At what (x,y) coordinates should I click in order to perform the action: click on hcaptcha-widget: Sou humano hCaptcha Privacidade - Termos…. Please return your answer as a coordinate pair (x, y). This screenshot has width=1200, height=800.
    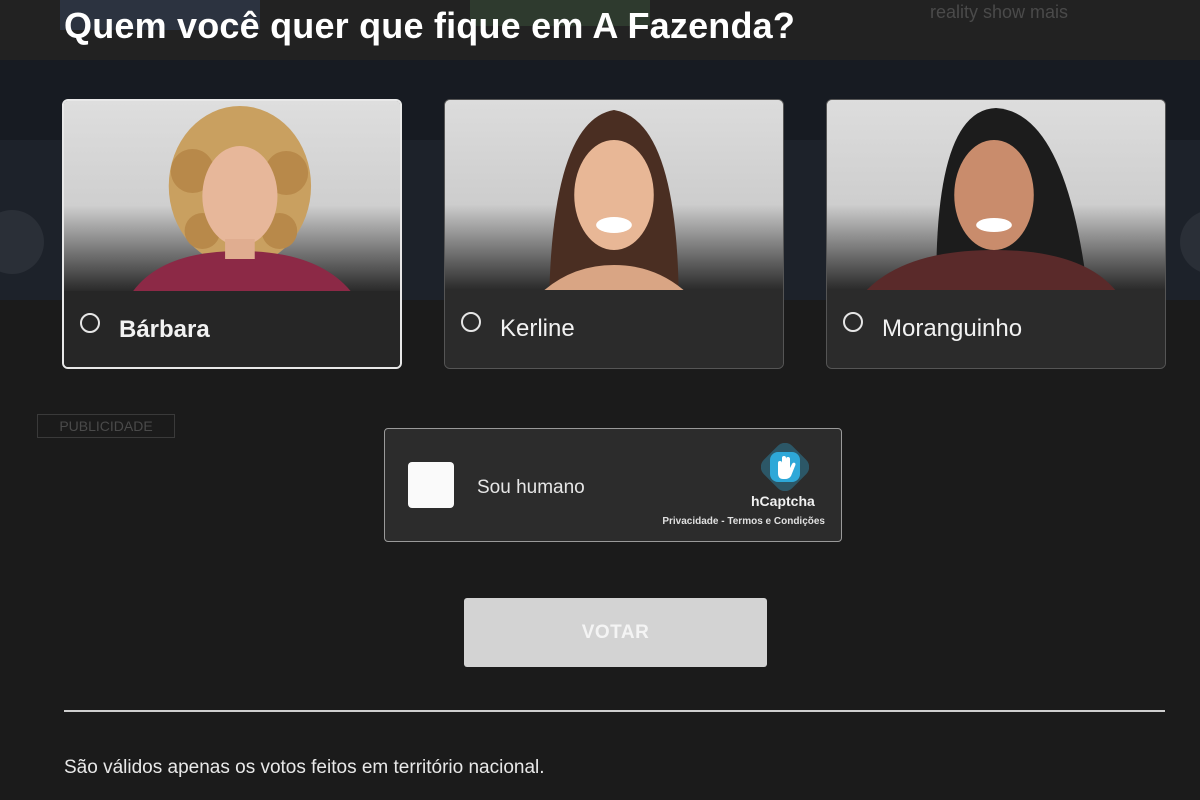
    Looking at the image, I should click on (613, 485).